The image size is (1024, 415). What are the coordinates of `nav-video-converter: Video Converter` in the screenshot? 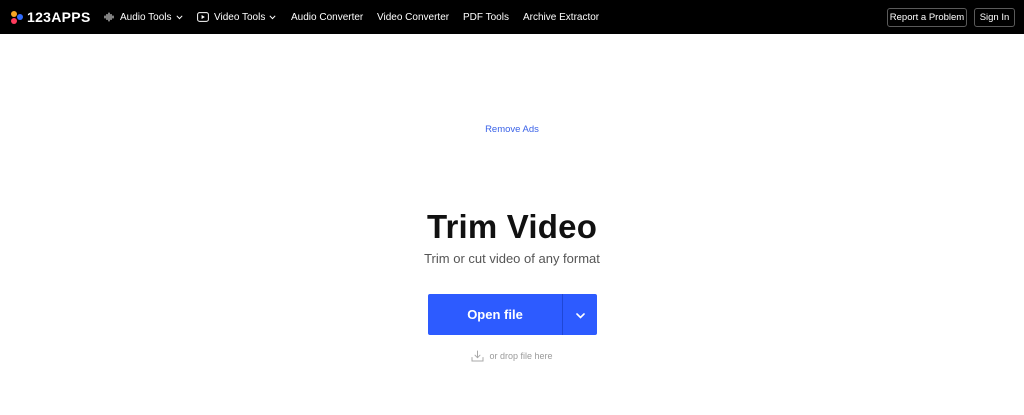 It's located at (413, 17).